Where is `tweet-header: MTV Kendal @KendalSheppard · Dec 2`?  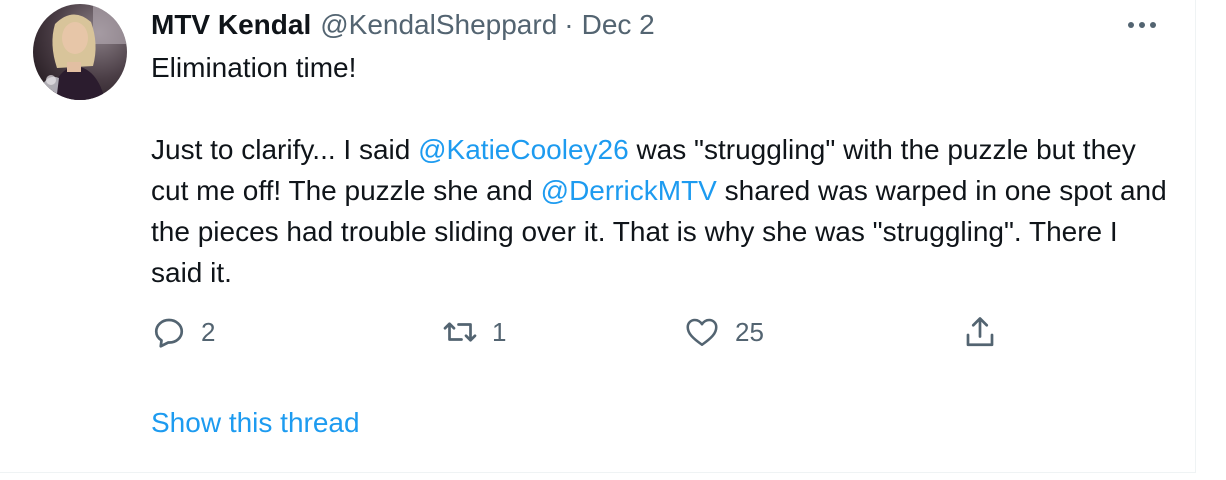
tweet-header: MTV Kendal @KendalSheppard · Dec 2 is located at coordinates (403, 25).